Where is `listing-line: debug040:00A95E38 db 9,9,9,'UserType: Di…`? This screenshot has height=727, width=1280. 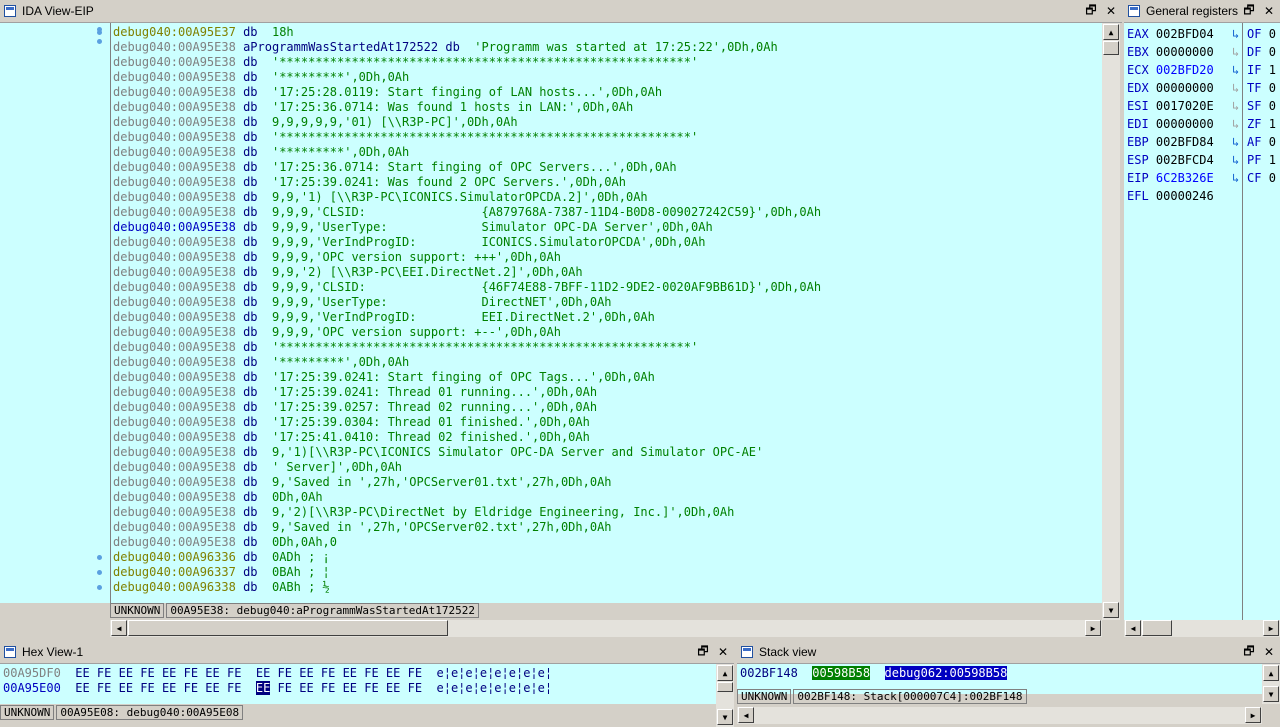
listing-line: debug040:00A95E38 db 9,9,9,'UserType: Di… is located at coordinates (362, 302).